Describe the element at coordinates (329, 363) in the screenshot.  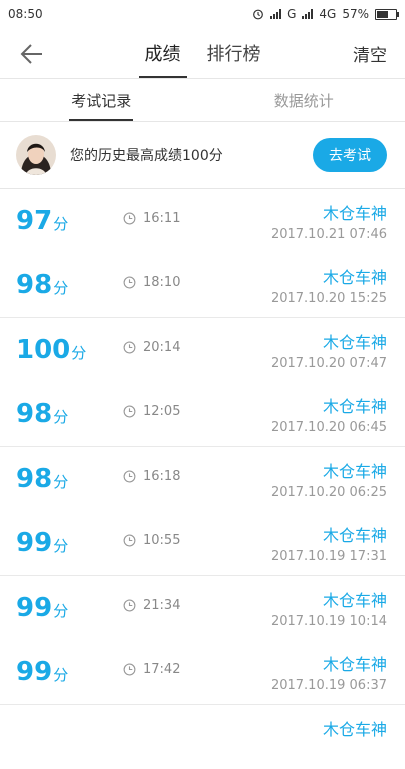
I see `record-date: 2017.10.20 07:47` at that location.